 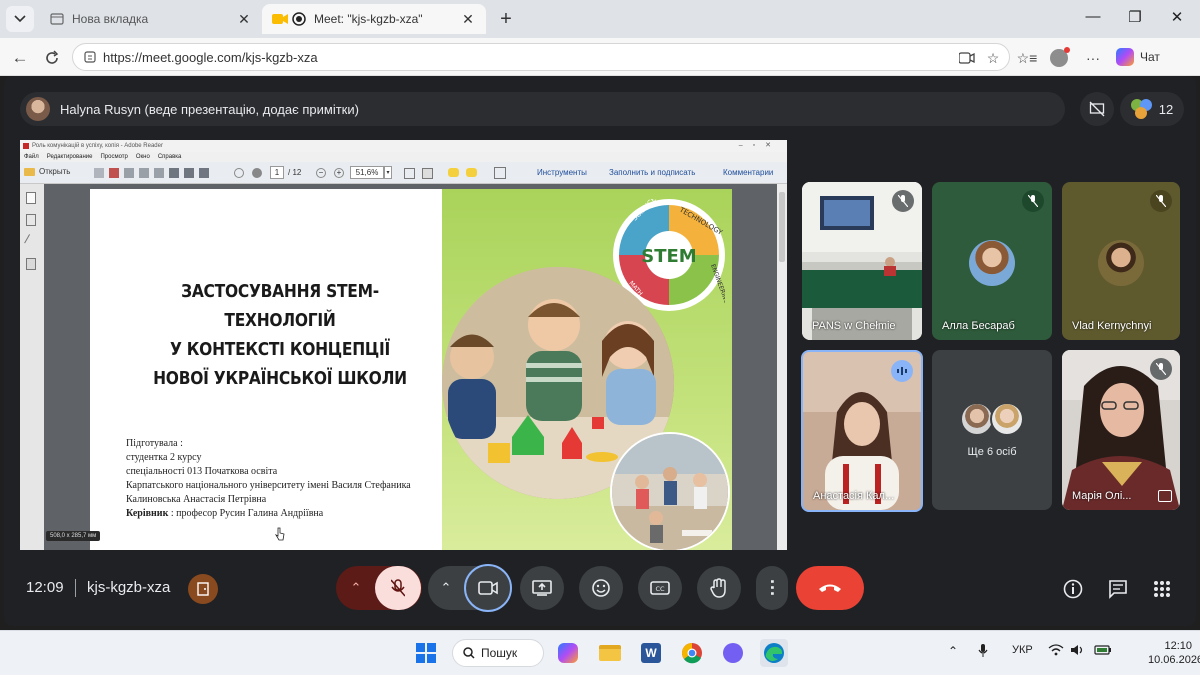 I want to click on wifi-icon, so click(x=1056, y=651).